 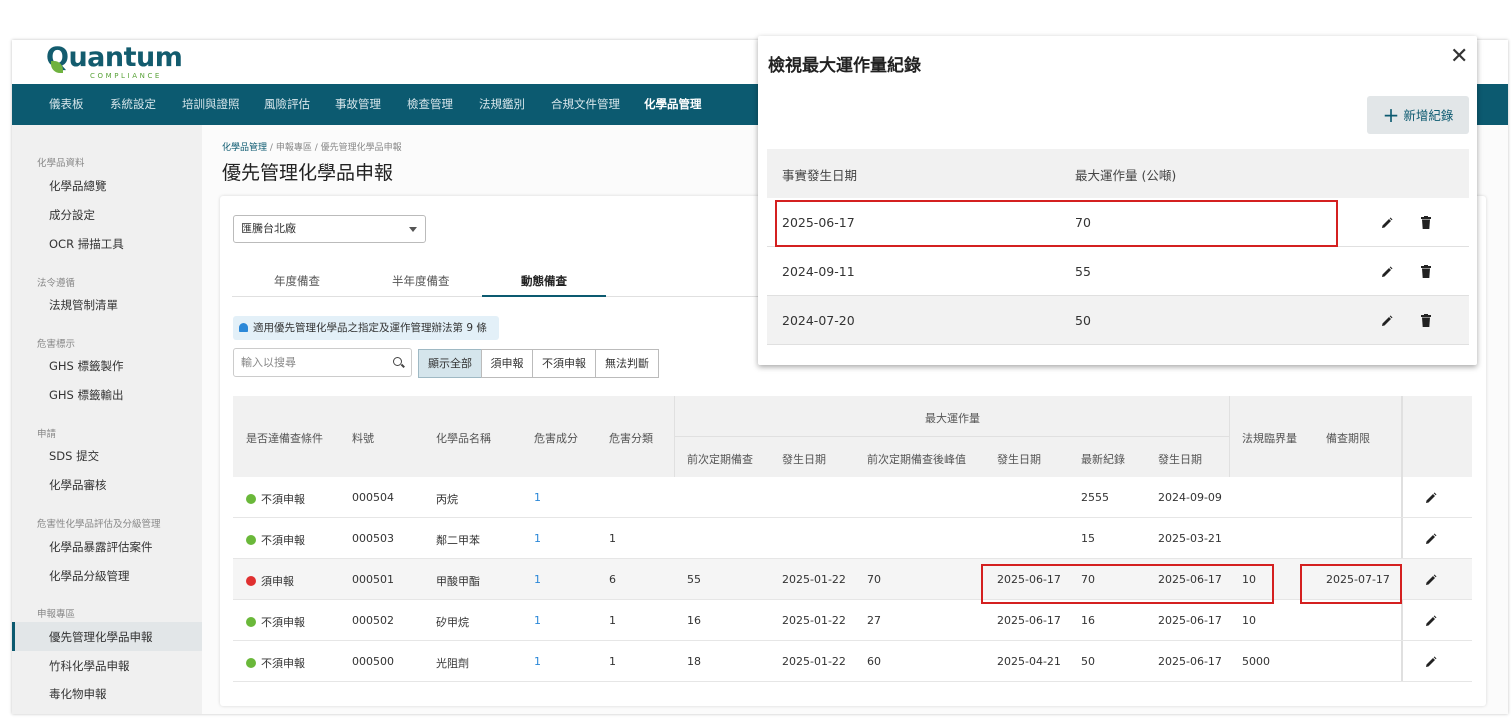 I want to click on th-hazard-component: 危害成分, so click(x=556, y=438).